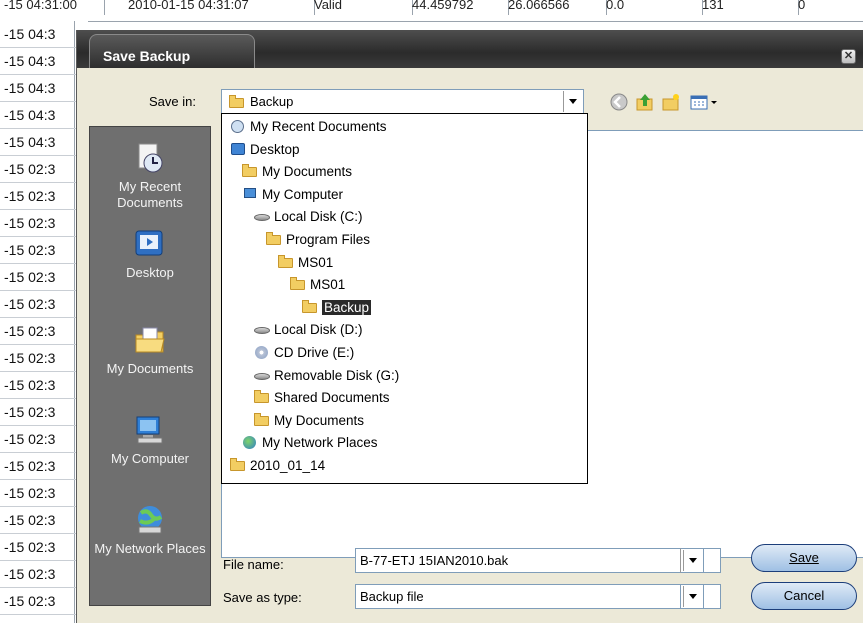 This screenshot has height=623, width=863. I want to click on file-name-dropdown, so click(692, 560).